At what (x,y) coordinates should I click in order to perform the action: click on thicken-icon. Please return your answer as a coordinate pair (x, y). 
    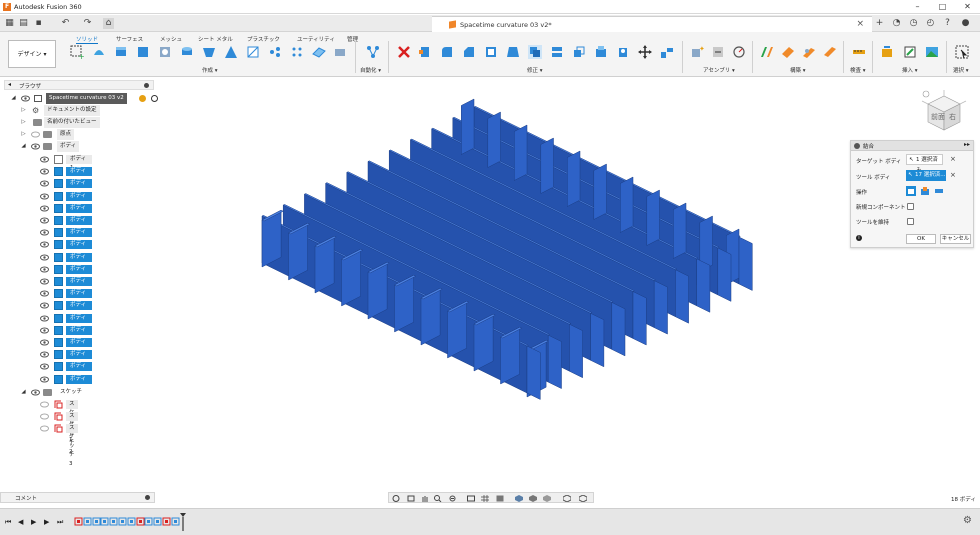
    Looking at the image, I should click on (319, 52).